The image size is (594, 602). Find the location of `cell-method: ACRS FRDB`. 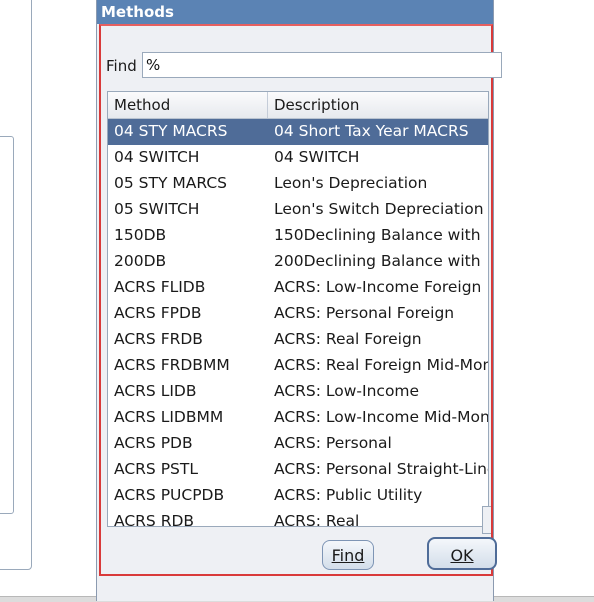

cell-method: ACRS FRDB is located at coordinates (158, 339).